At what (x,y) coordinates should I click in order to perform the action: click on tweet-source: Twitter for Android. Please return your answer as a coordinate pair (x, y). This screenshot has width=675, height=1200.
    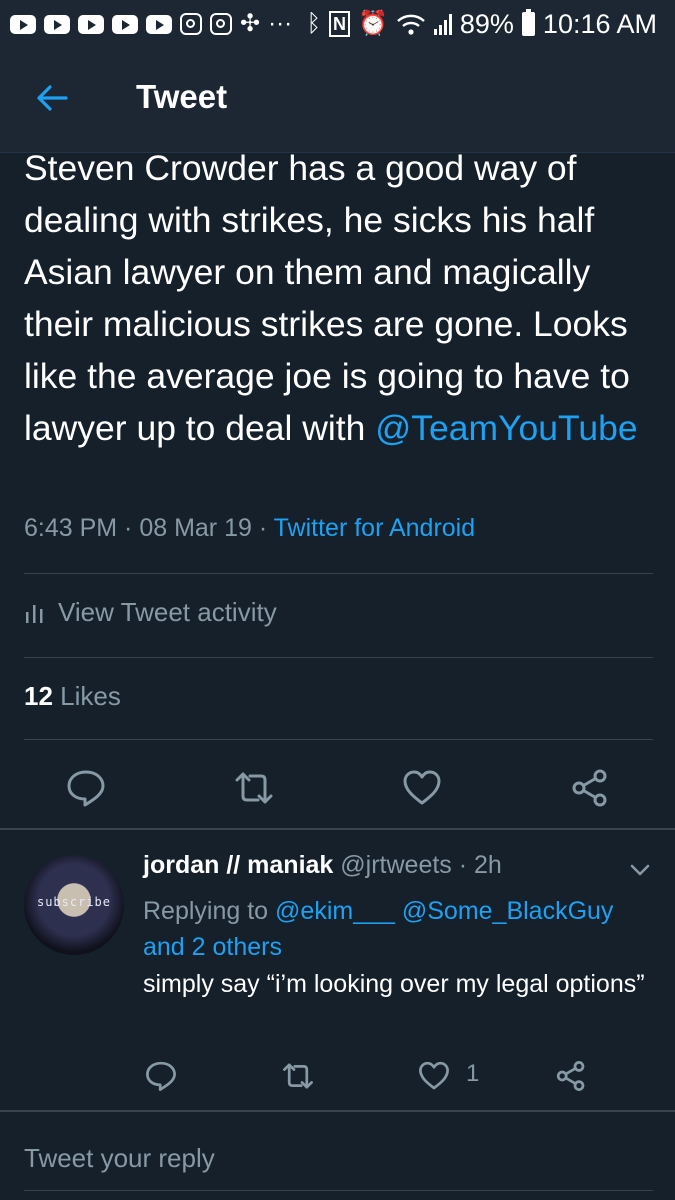
    Looking at the image, I should click on (374, 528).